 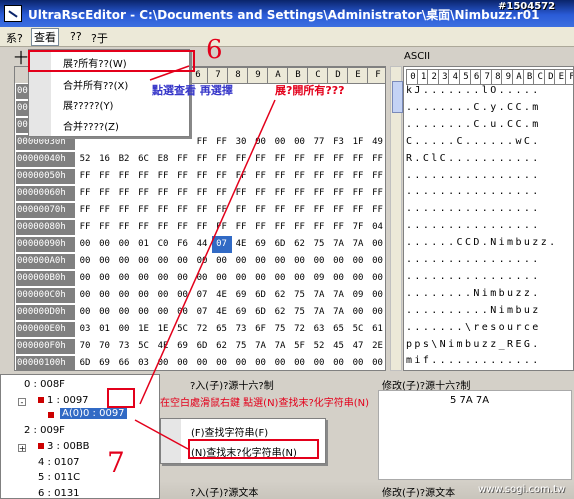 What do you see at coordinates (377, 329) in the screenshot?
I see `hex-byte: 61` at bounding box center [377, 329].